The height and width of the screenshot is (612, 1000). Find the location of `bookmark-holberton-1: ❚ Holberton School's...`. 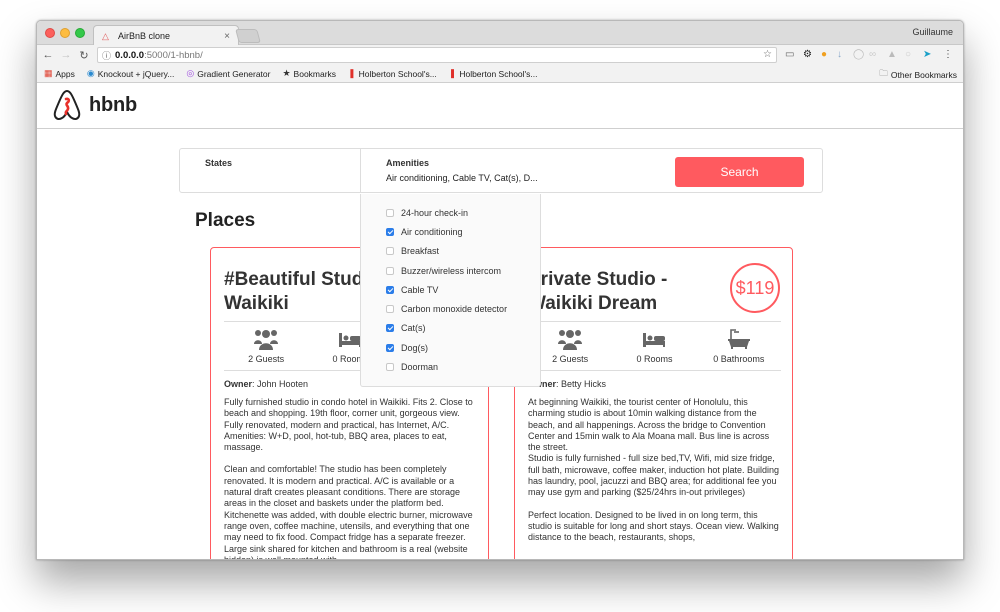

bookmark-holberton-1: ❚ Holberton School's... is located at coordinates (392, 73).